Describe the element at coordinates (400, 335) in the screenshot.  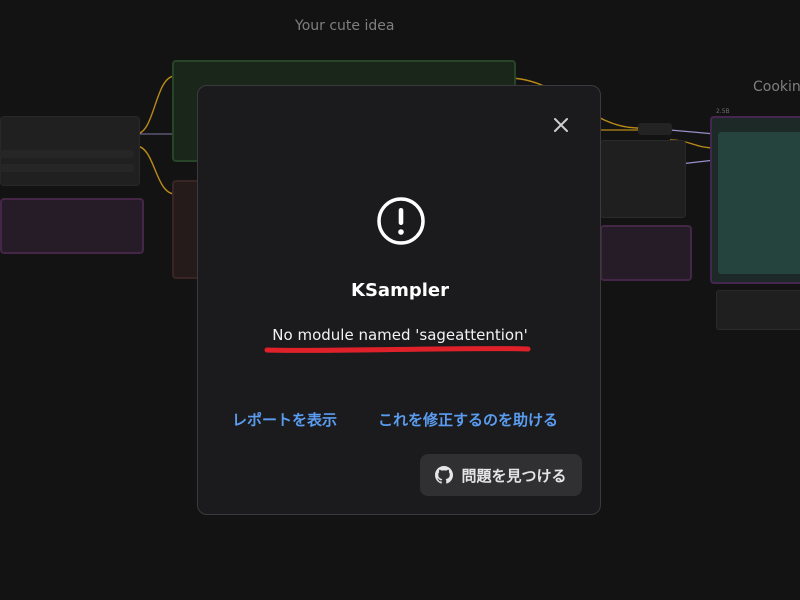
I see `error-message: No module named 'sageattention'` at that location.